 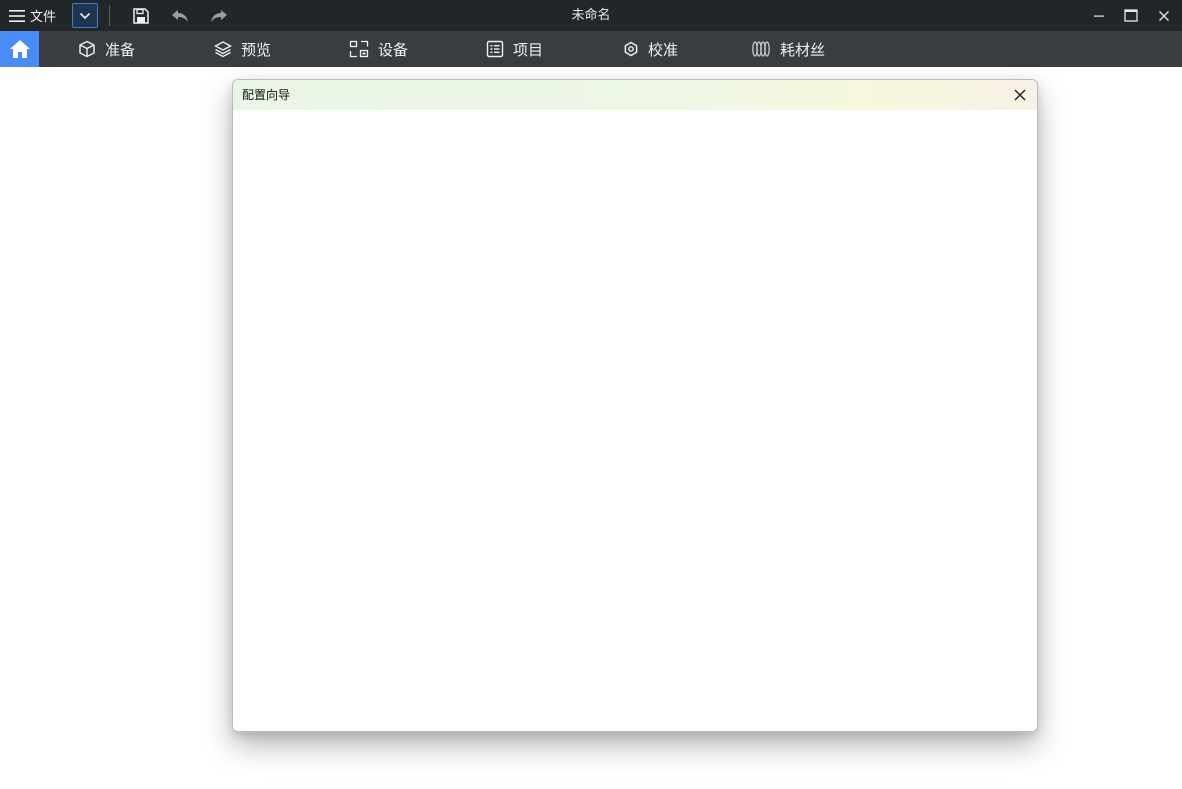 I want to click on chevron-down-icon, so click(x=85, y=15).